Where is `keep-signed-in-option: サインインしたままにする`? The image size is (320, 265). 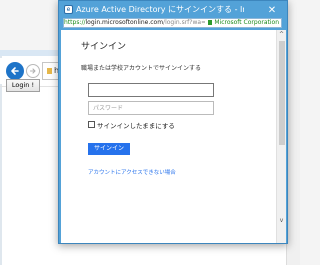
keep-signed-in-option: サインインしたままにする is located at coordinates (131, 125).